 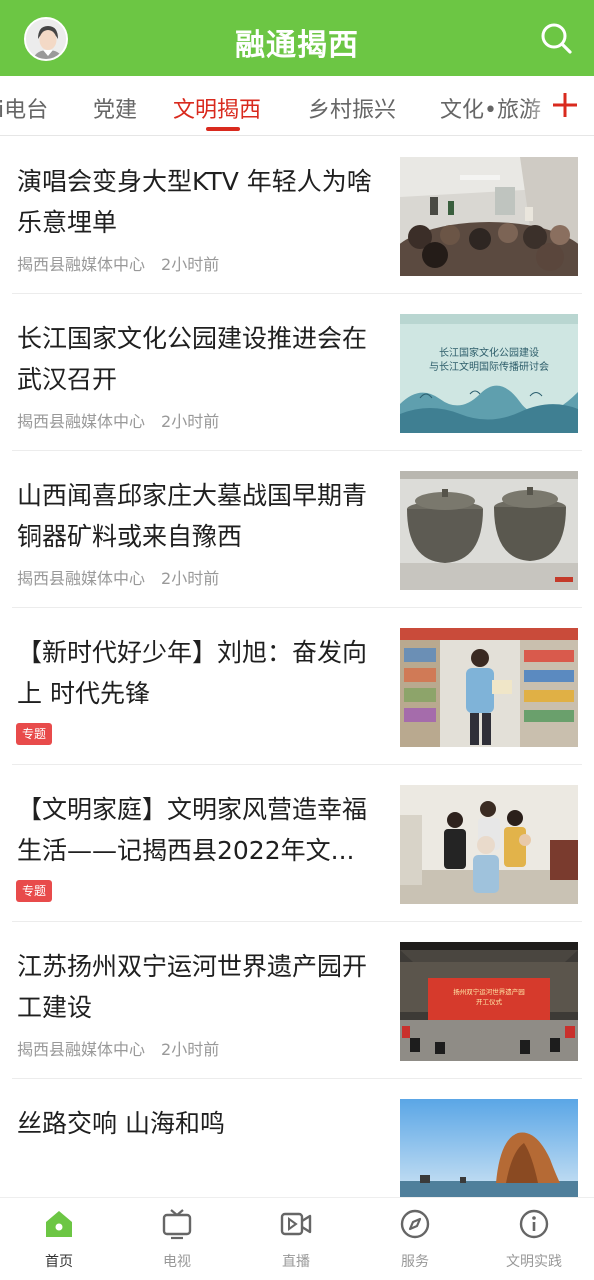 I want to click on news-item: 【新时代好少年】刘旭：奋发向上 时代先锋 专题, so click(x=297, y=686).